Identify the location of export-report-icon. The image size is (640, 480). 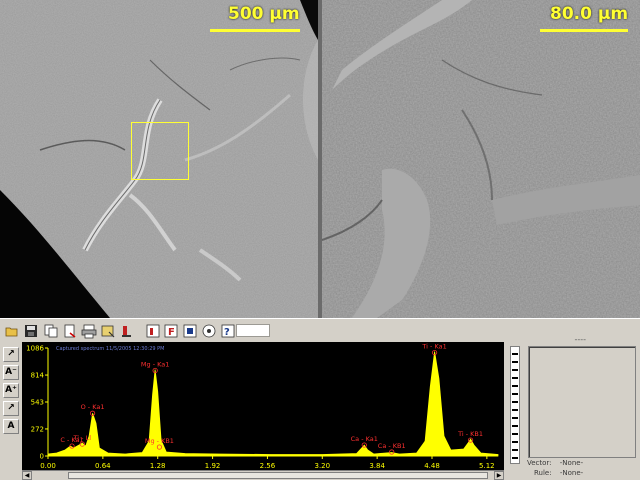
(70, 331).